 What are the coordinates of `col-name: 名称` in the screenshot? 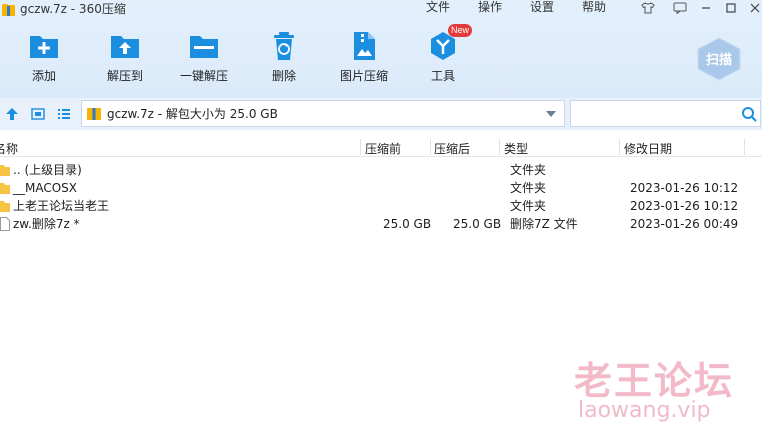 It's located at (9, 148).